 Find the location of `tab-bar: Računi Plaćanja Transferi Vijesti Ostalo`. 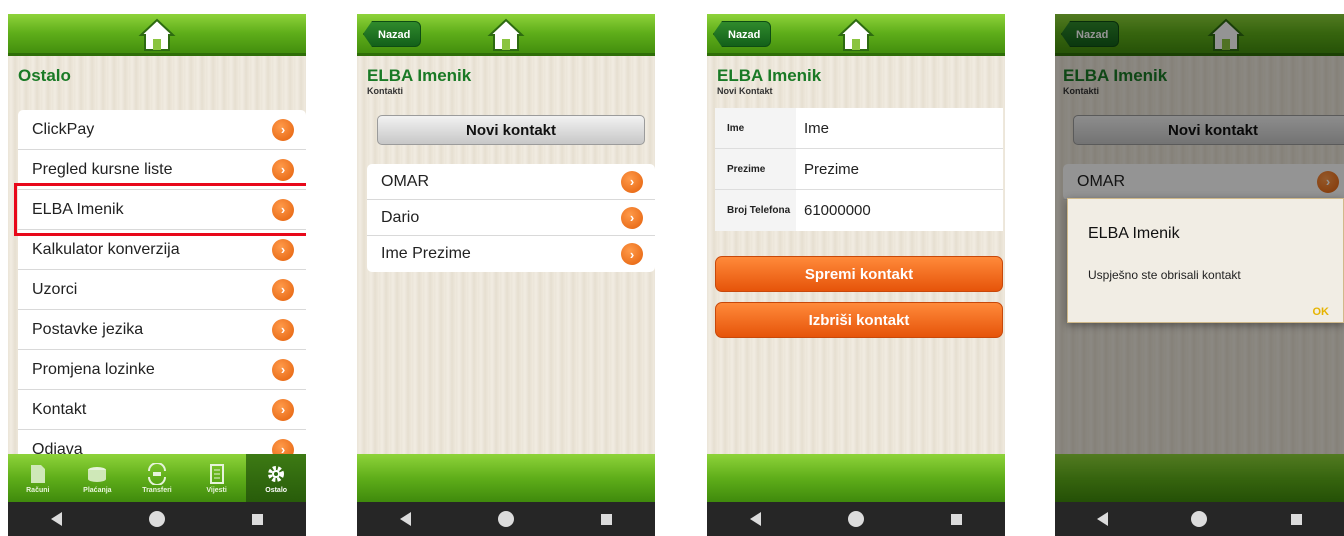

tab-bar: Računi Plaćanja Transferi Vijesti Ostalo is located at coordinates (157, 478).